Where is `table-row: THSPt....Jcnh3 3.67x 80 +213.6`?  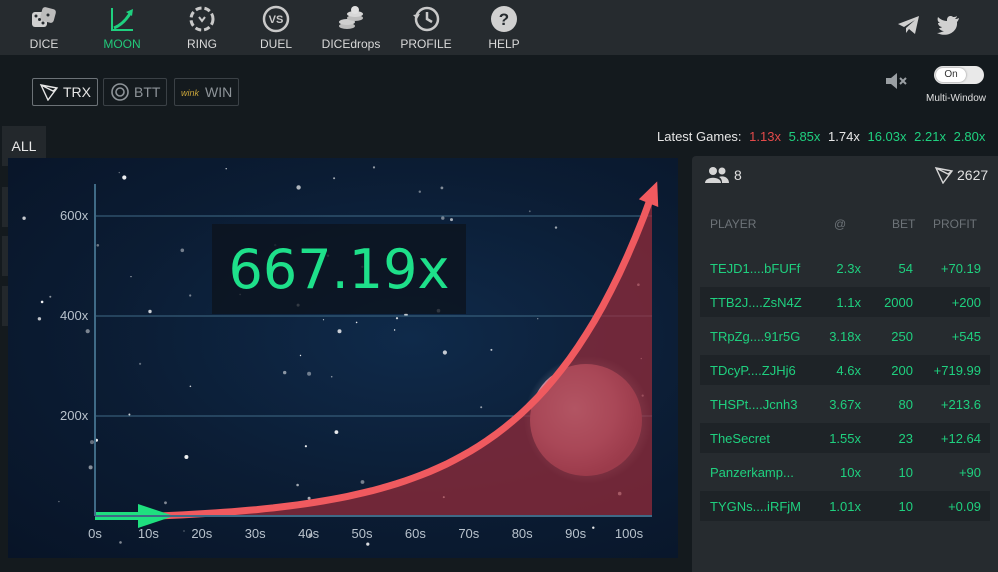 table-row: THSPt....Jcnh3 3.67x 80 +213.6 is located at coordinates (845, 404).